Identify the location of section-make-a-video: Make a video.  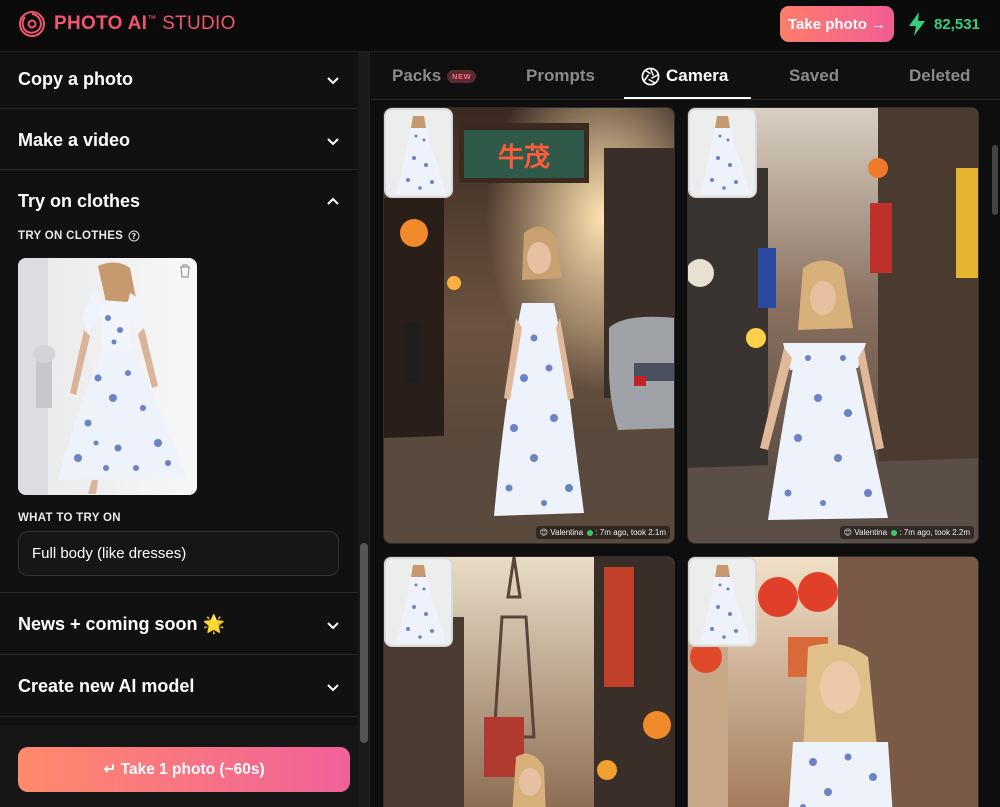
(179, 139).